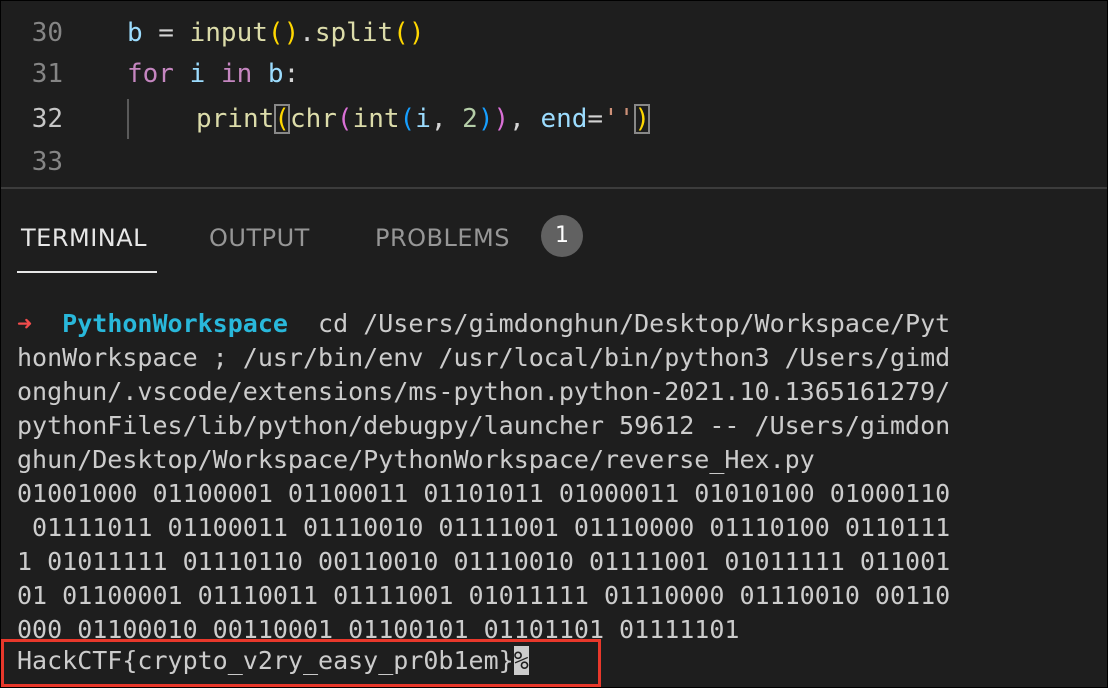 This screenshot has height=688, width=1108. What do you see at coordinates (276, 33) in the screenshot?
I see `code-text: b = input().split()` at bounding box center [276, 33].